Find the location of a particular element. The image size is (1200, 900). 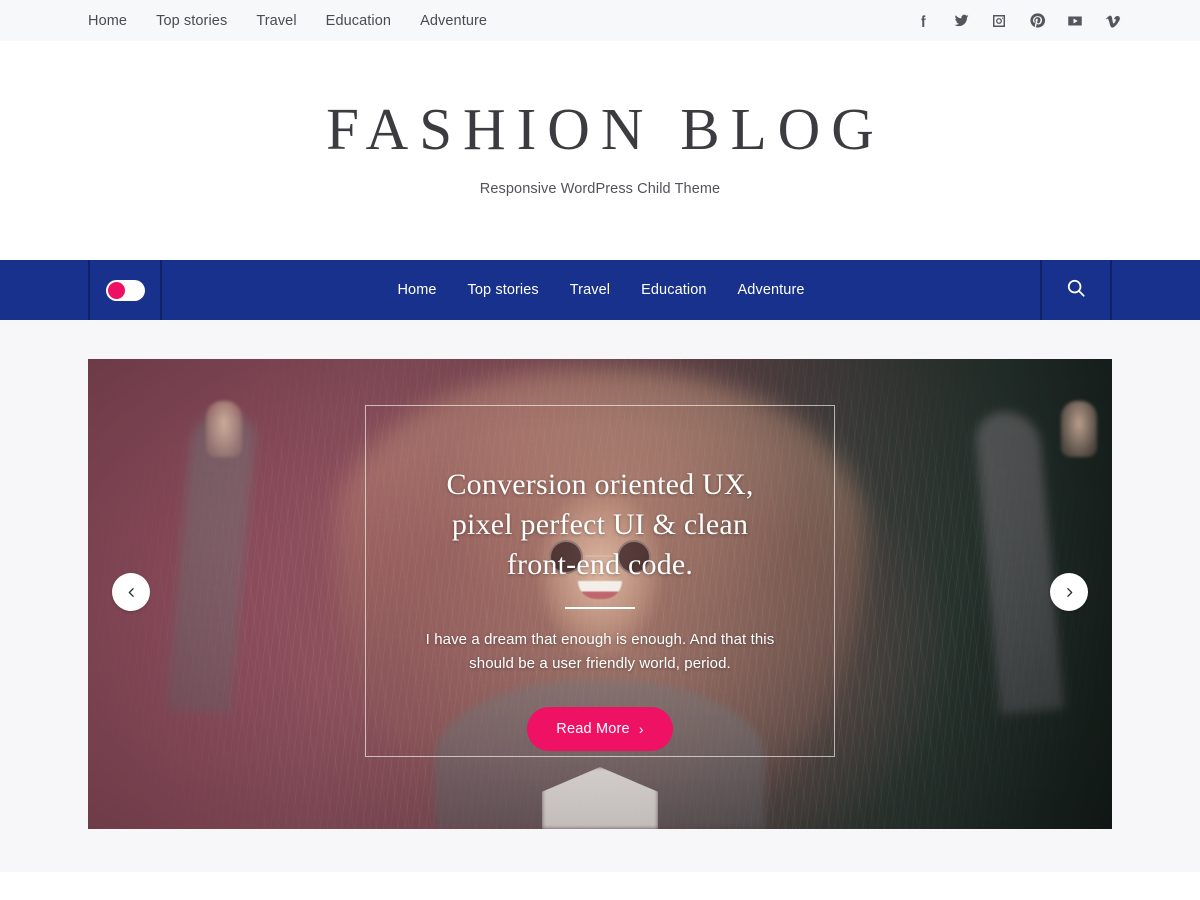

top-nav-education: Education is located at coordinates (358, 21).